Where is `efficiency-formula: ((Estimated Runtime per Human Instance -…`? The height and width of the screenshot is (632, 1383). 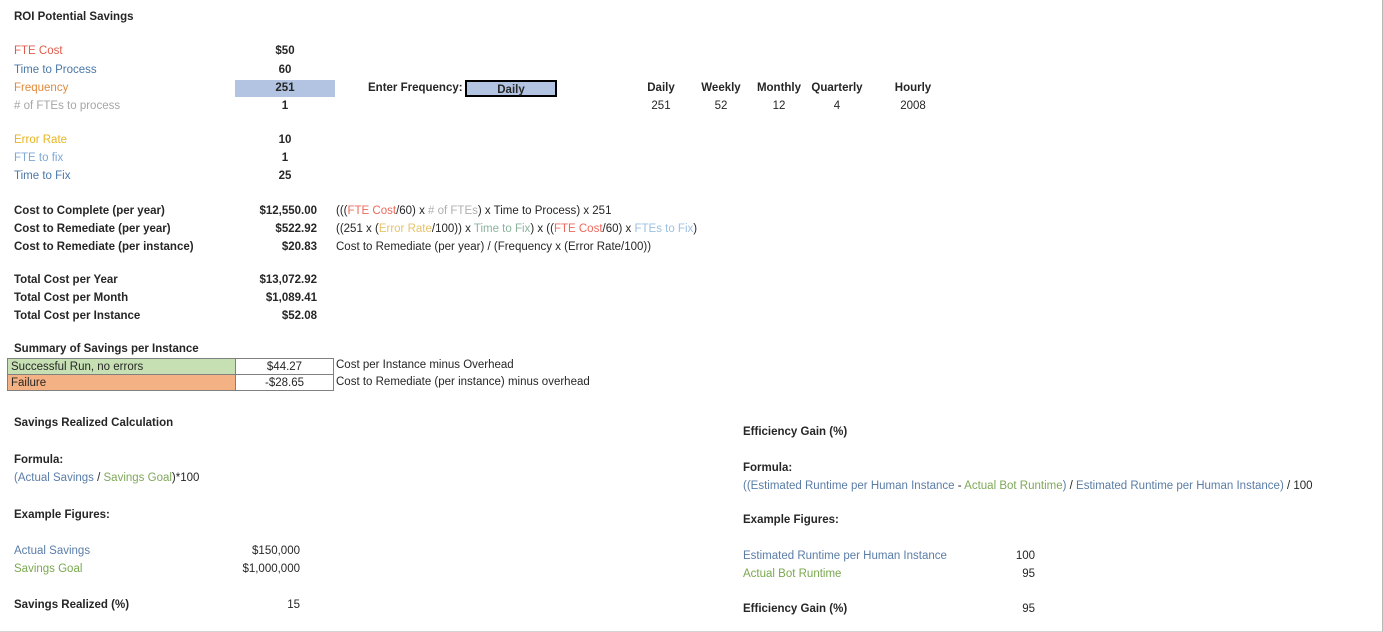
efficiency-formula: ((Estimated Runtime per Human Instance -… is located at coordinates (1028, 486).